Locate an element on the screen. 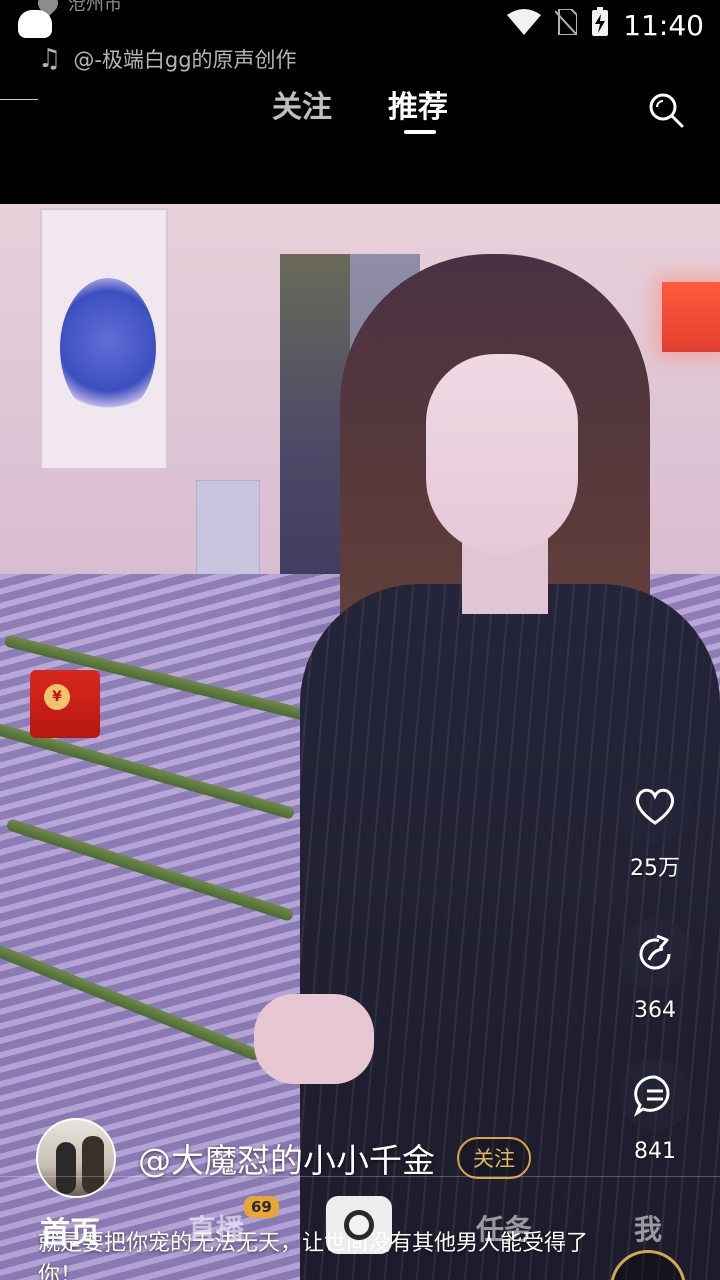 The width and height of the screenshot is (720, 1280). camera-icon is located at coordinates (359, 1225).